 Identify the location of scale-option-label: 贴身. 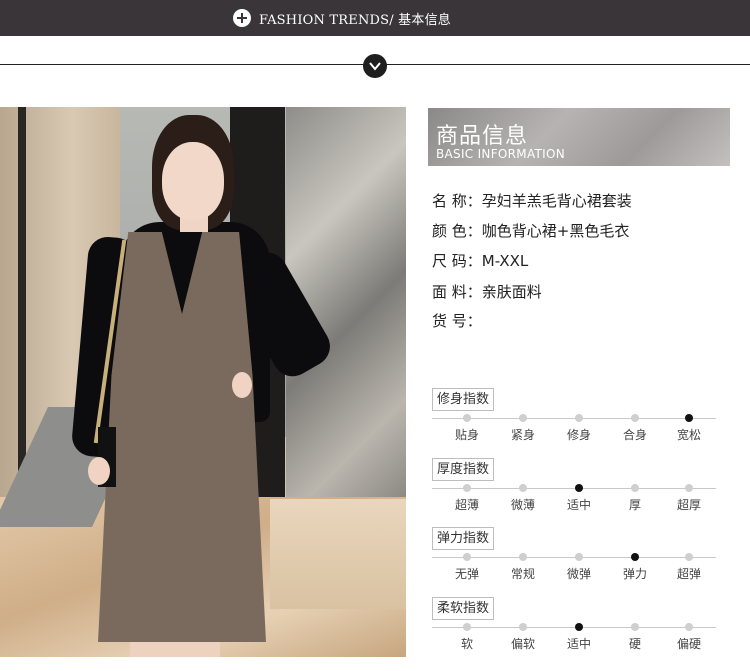
(466, 435).